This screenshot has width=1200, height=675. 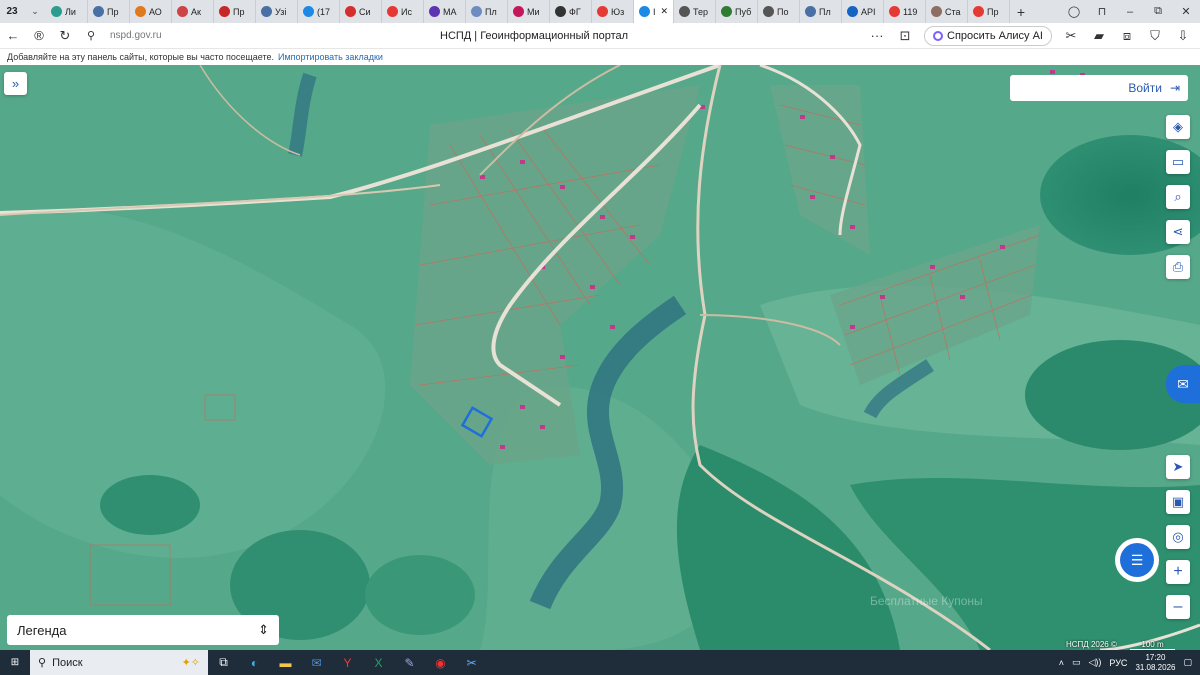 I want to click on tab: Си, so click(x=361, y=11).